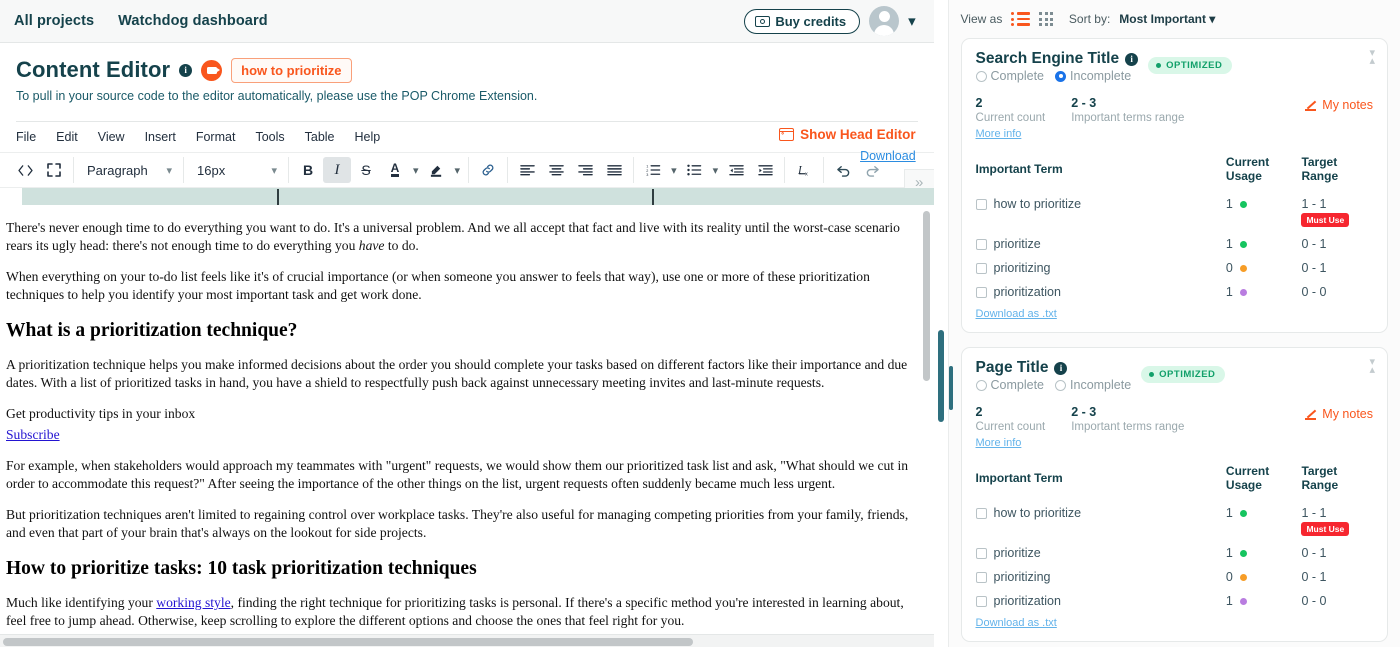 This screenshot has width=1400, height=647. What do you see at coordinates (843, 170) in the screenshot?
I see `undo-icon` at bounding box center [843, 170].